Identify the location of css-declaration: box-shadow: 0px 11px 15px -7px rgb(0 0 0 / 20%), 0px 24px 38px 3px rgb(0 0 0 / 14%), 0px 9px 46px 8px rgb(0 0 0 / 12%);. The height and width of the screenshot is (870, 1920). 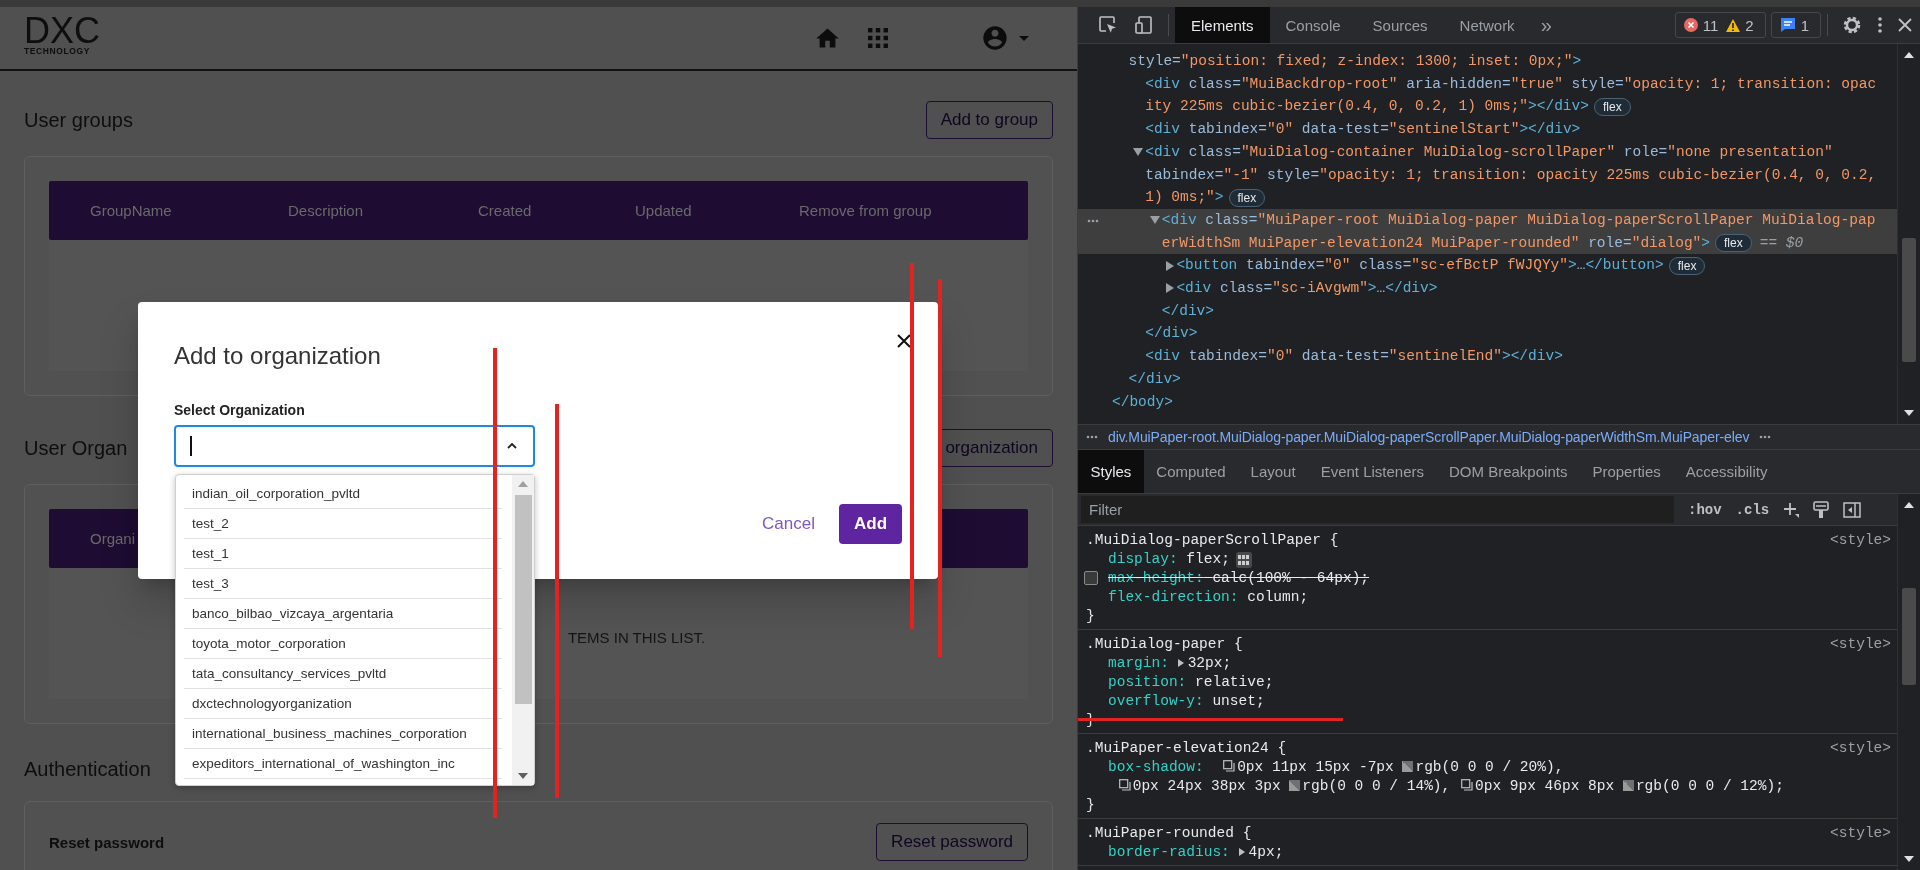
(1446, 777).